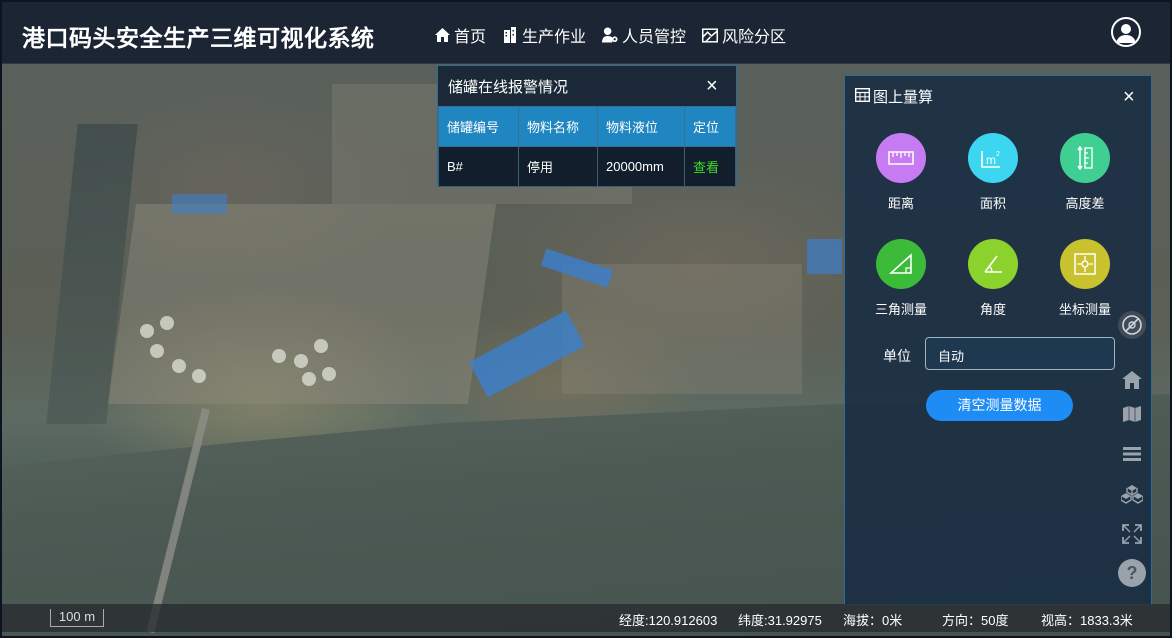 The height and width of the screenshot is (638, 1172). What do you see at coordinates (754, 37) in the screenshot?
I see `nav-label: 风险分区` at bounding box center [754, 37].